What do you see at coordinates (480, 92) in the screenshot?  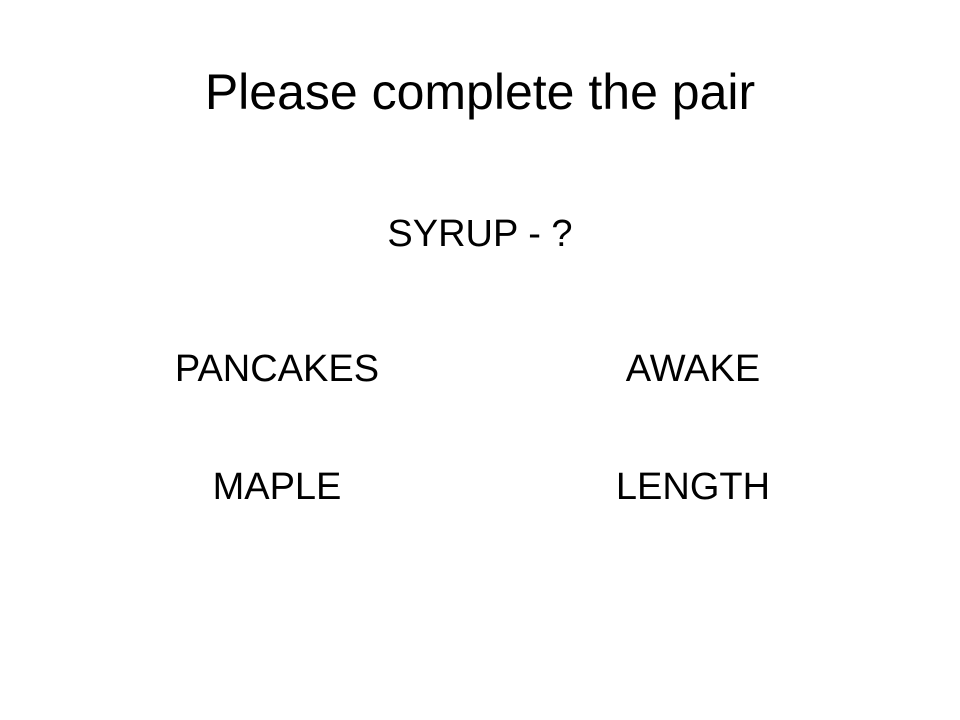 I see `slide-title: Please complete the pair` at bounding box center [480, 92].